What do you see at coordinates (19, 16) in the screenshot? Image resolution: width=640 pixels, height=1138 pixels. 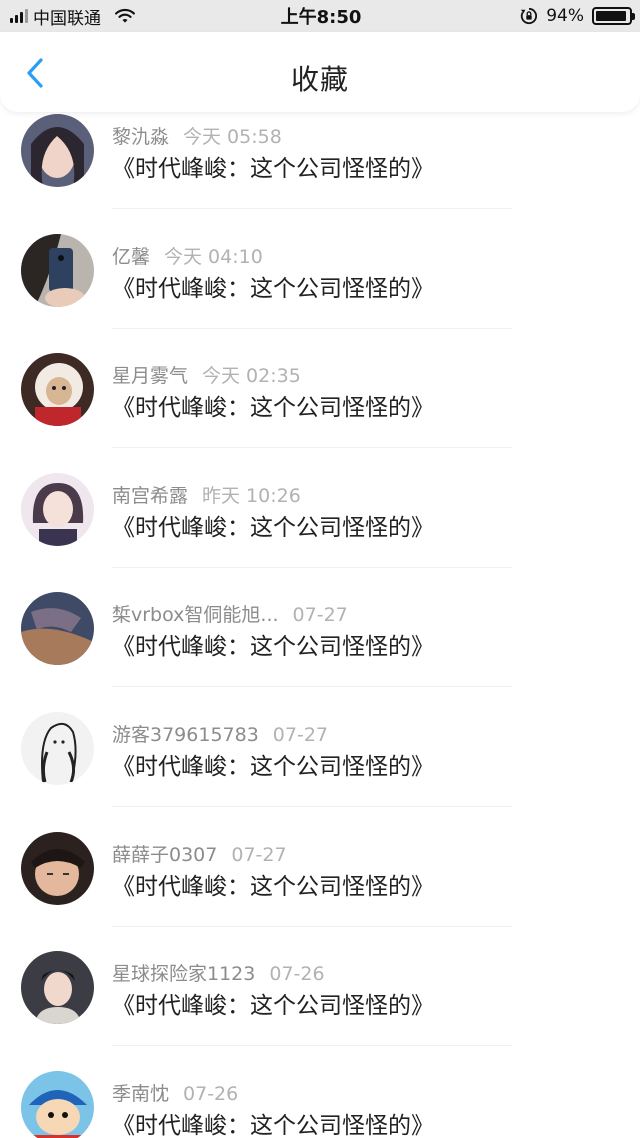 I see `signal-icon` at bounding box center [19, 16].